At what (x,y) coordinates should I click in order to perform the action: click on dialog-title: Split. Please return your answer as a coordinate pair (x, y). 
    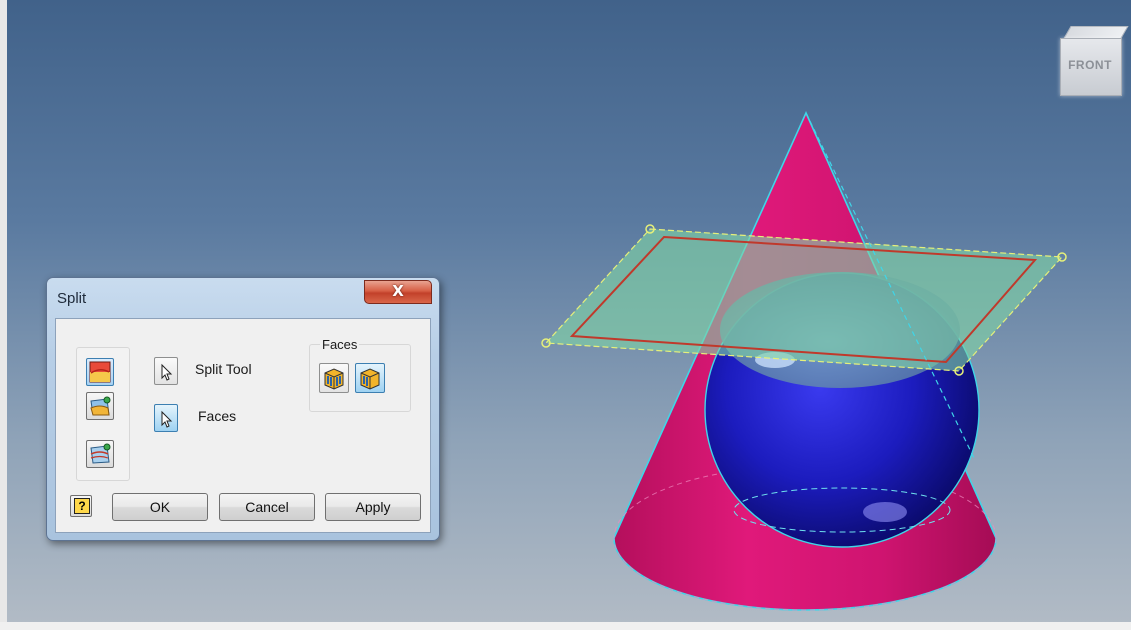
    Looking at the image, I should click on (72, 298).